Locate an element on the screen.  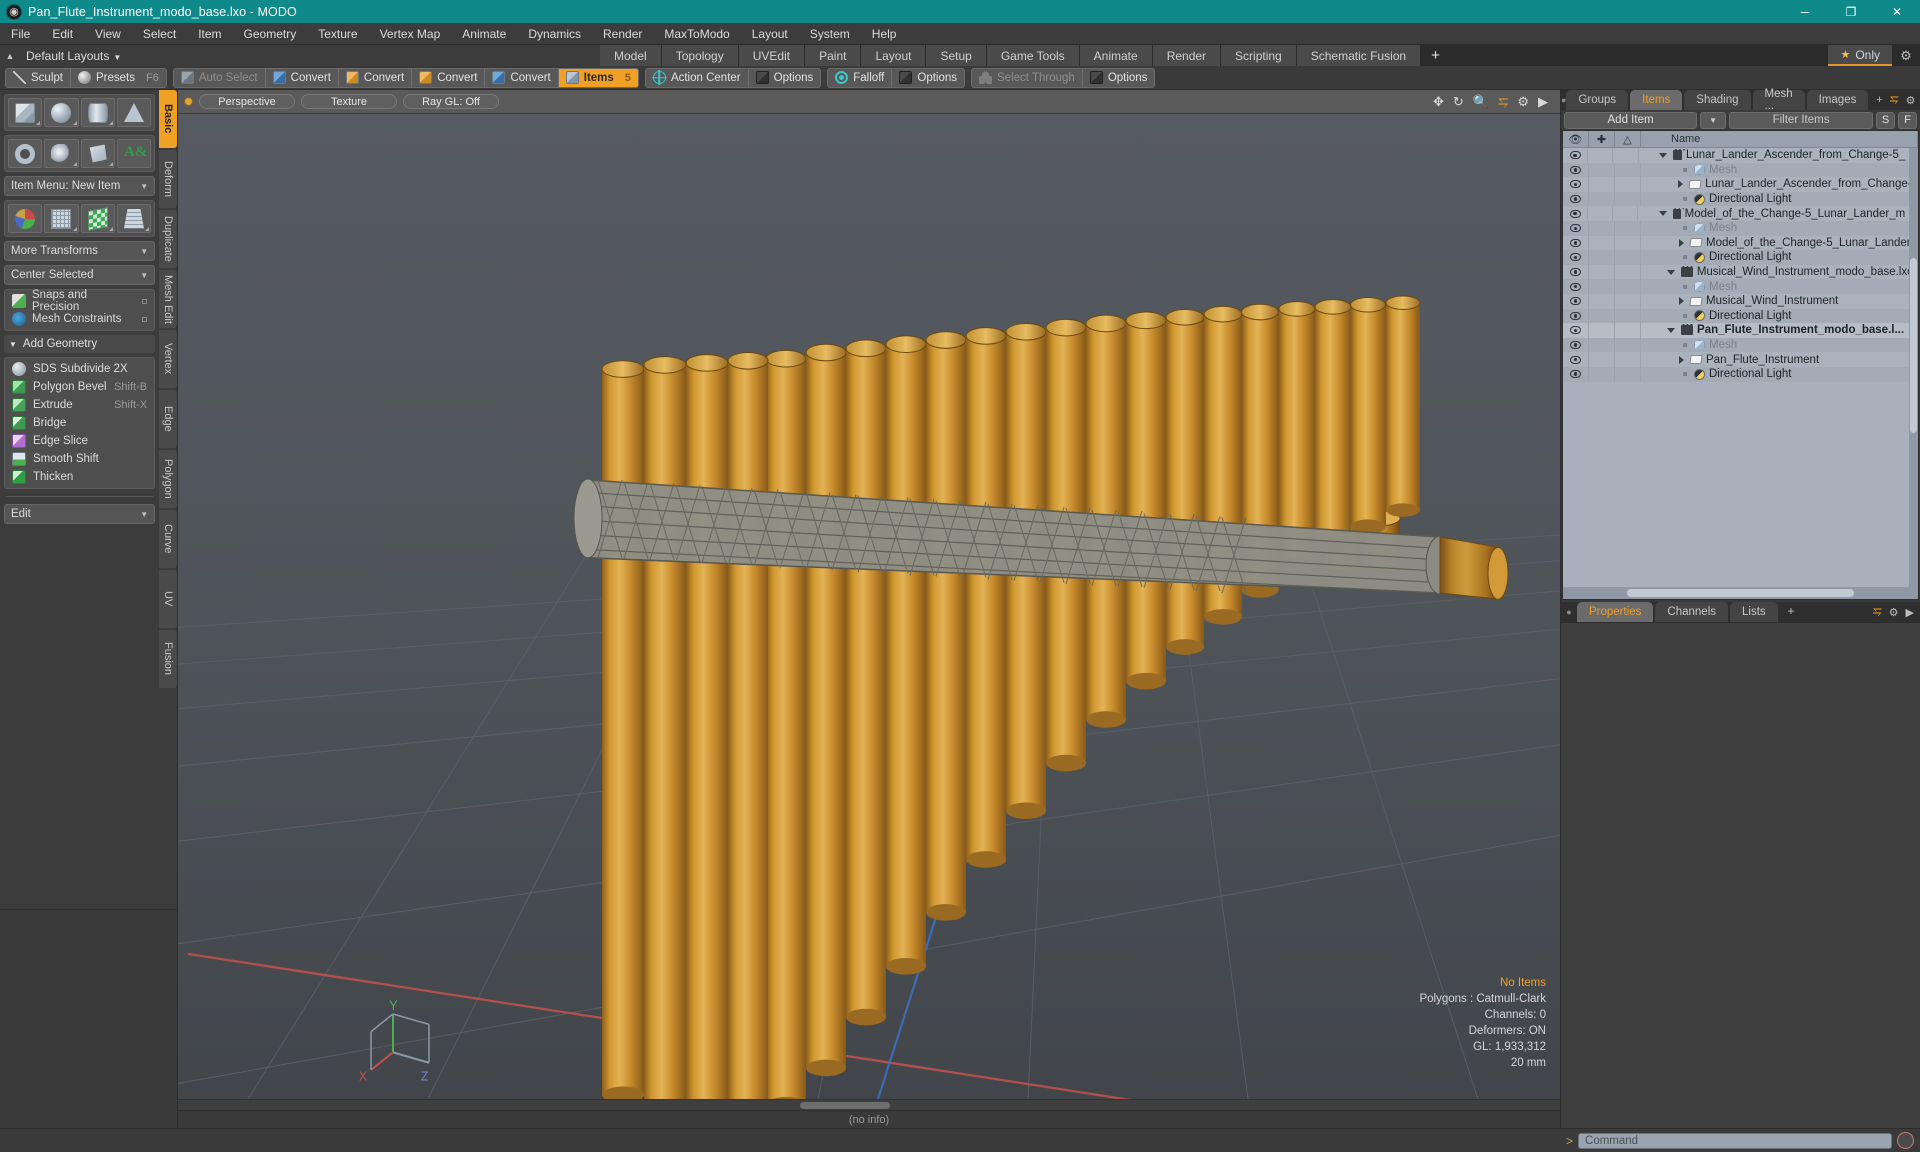
menu-edit: Edit is located at coordinates (62, 34).